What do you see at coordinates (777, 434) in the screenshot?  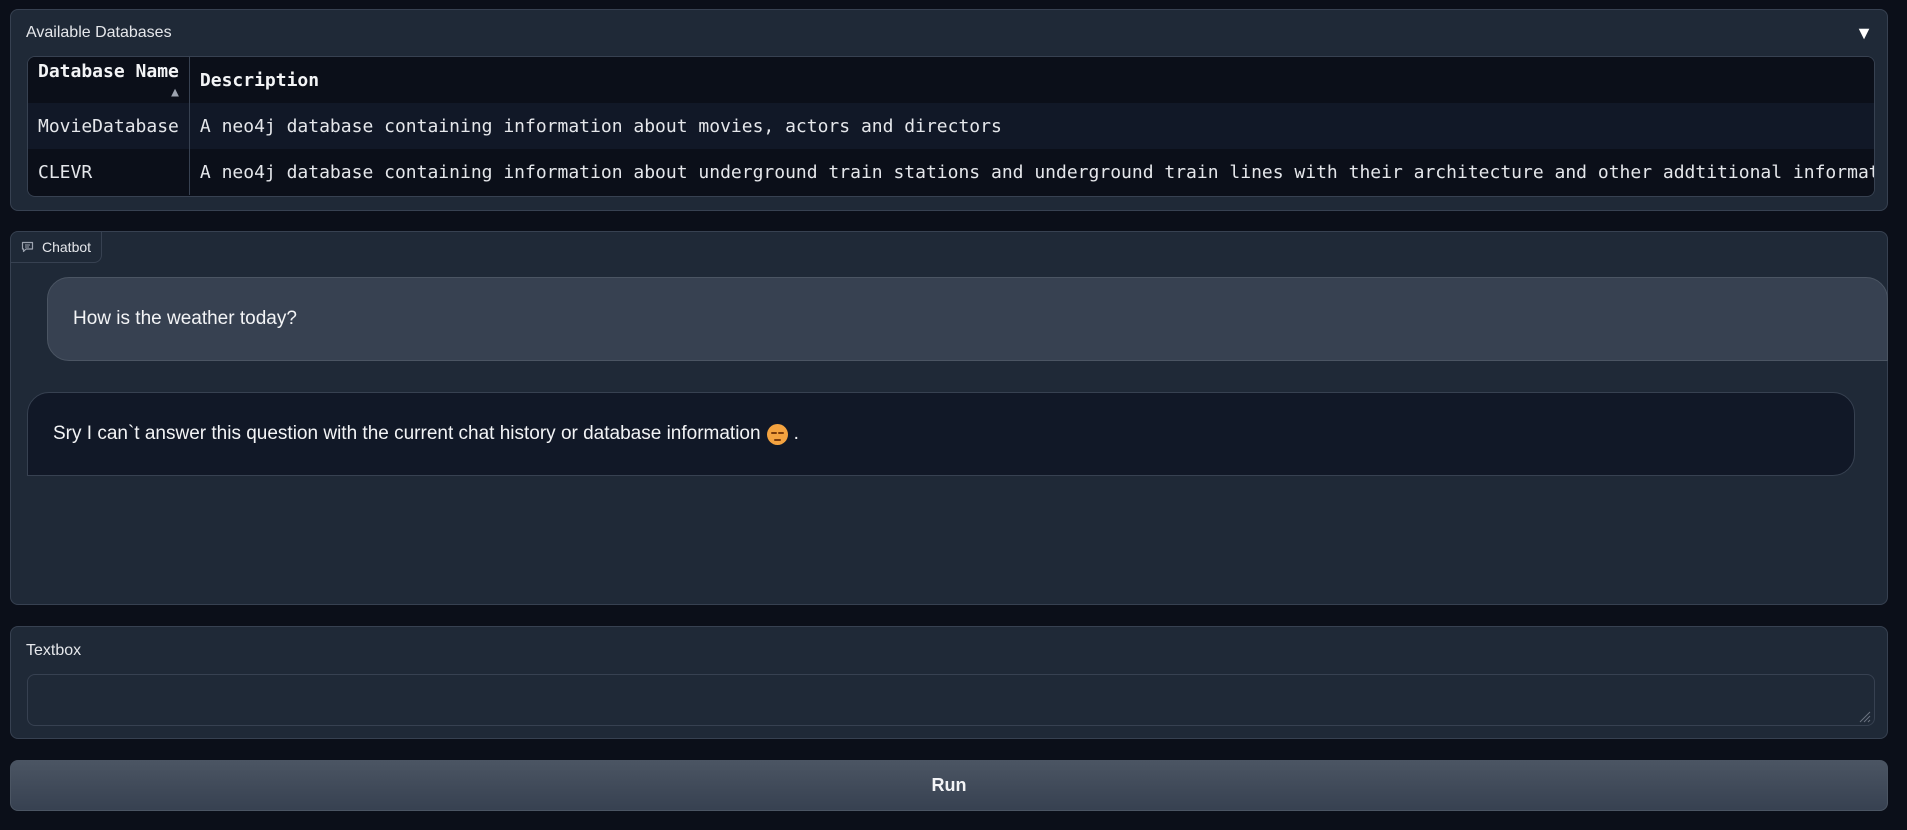 I see `pensive-face-icon` at bounding box center [777, 434].